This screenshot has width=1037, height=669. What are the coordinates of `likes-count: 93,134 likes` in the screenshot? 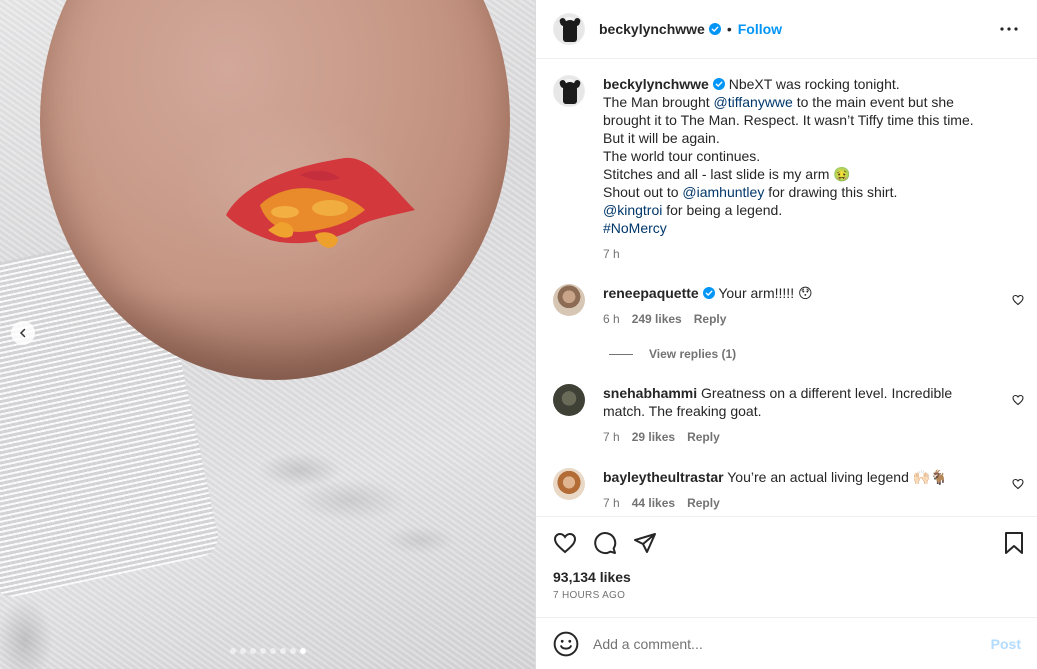 It's located at (786, 577).